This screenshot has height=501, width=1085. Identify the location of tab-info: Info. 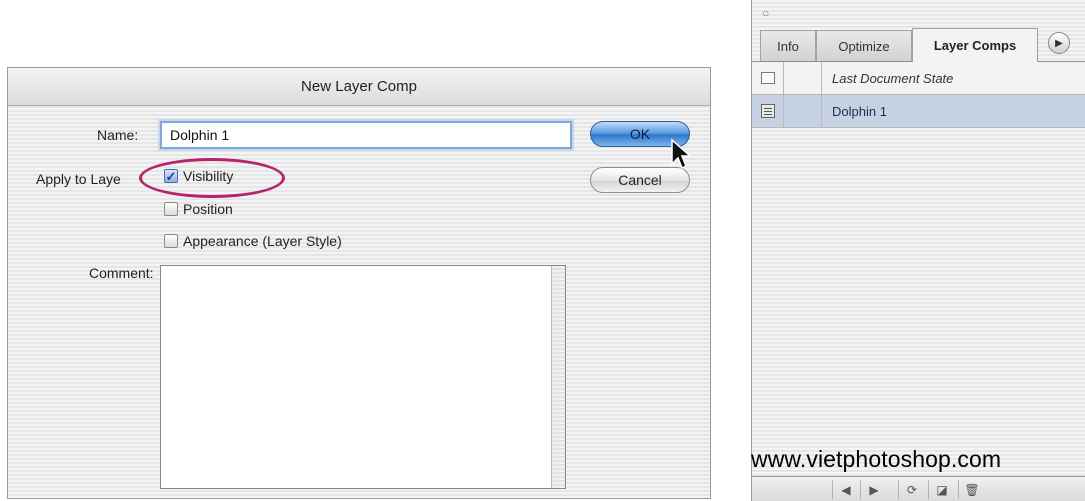
(788, 45).